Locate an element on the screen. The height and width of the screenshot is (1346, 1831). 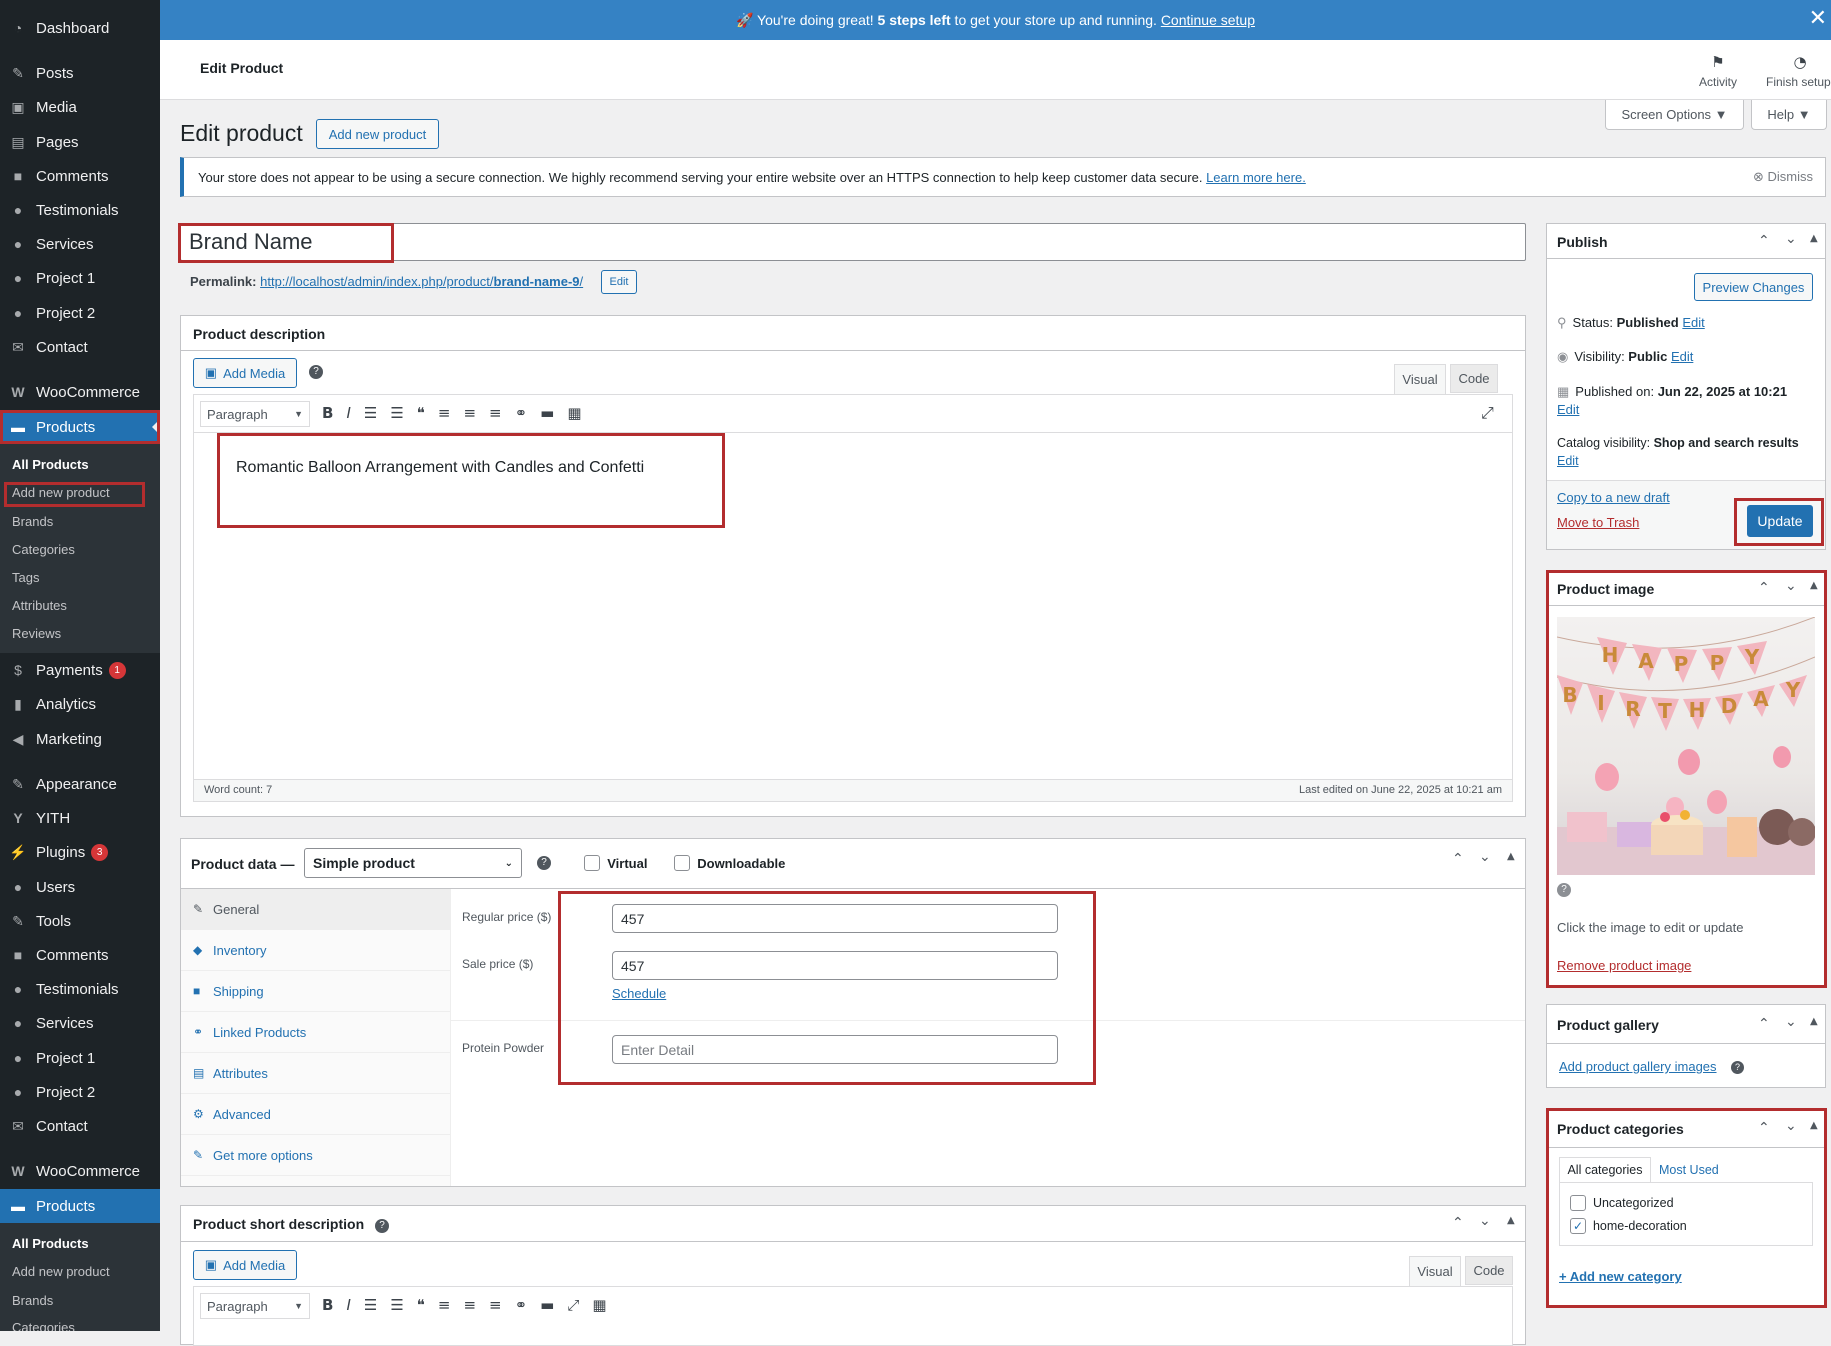
menu-comments: ■ Comments is located at coordinates (80, 176).